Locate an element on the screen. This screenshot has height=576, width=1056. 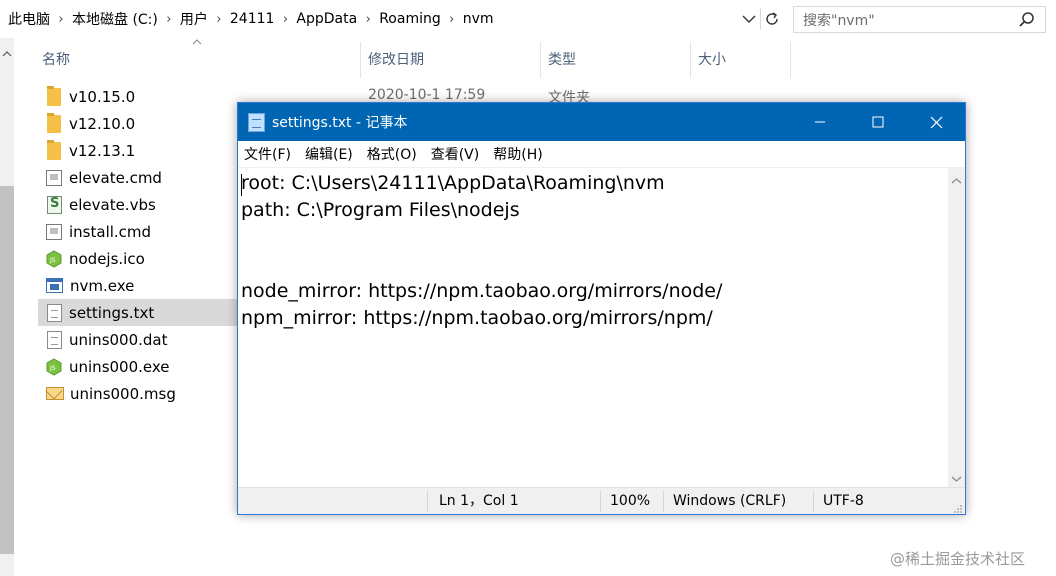
file-row-settings-txt: settings.txt is located at coordinates (138, 312).